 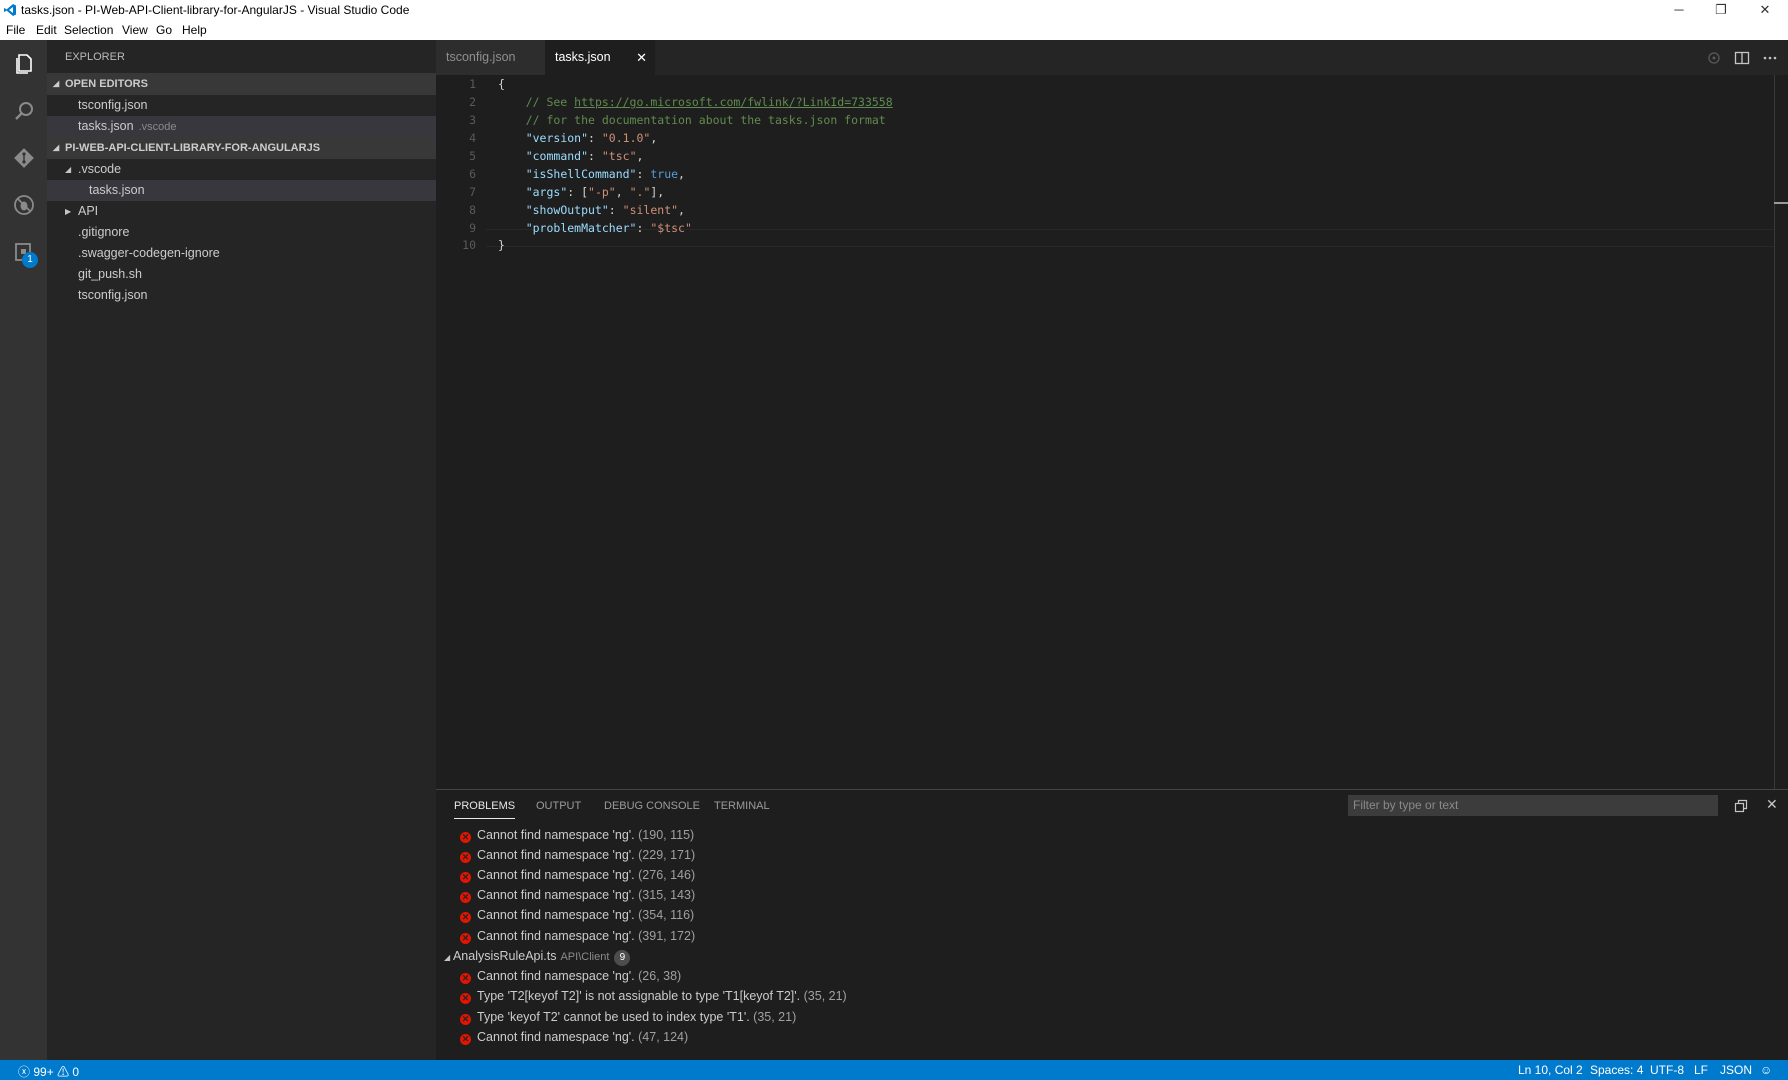 I want to click on filter-input: Filter by type or text, so click(x=1533, y=805).